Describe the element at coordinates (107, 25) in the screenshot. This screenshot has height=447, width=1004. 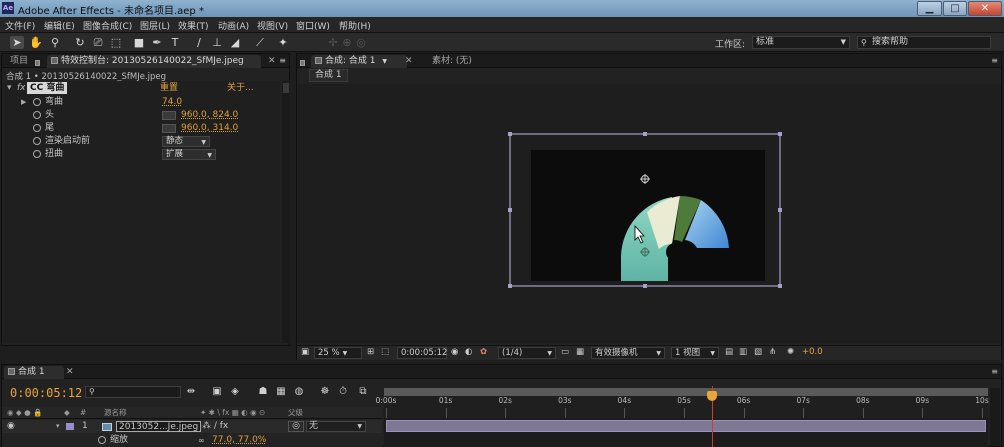
I see `menu-composition: 图像合成(C)` at that location.